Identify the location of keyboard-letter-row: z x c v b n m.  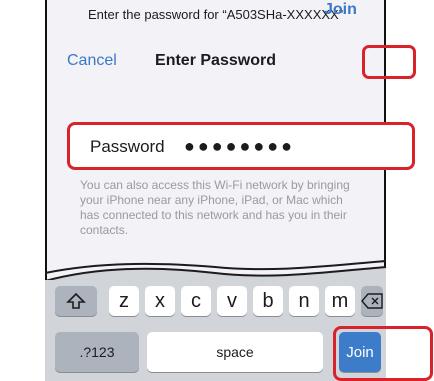
(215, 298).